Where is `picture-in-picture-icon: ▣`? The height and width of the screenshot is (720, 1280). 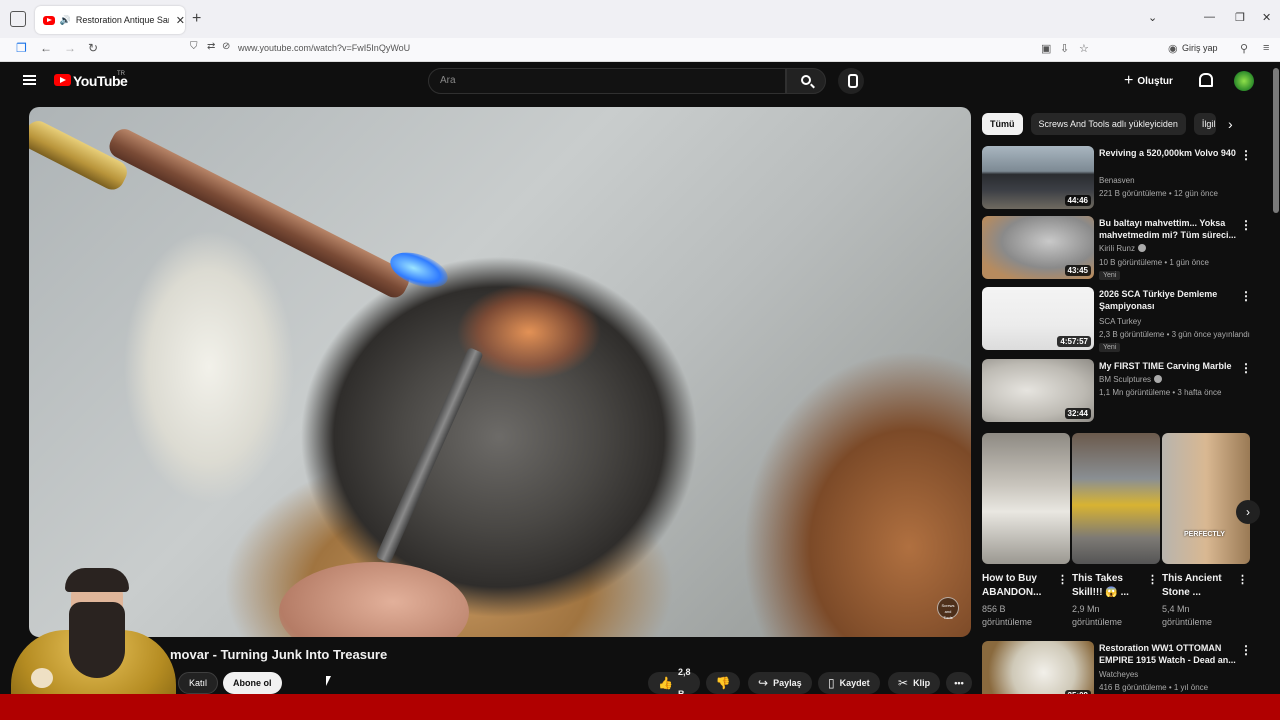
picture-in-picture-icon: ▣ is located at coordinates (1046, 48).